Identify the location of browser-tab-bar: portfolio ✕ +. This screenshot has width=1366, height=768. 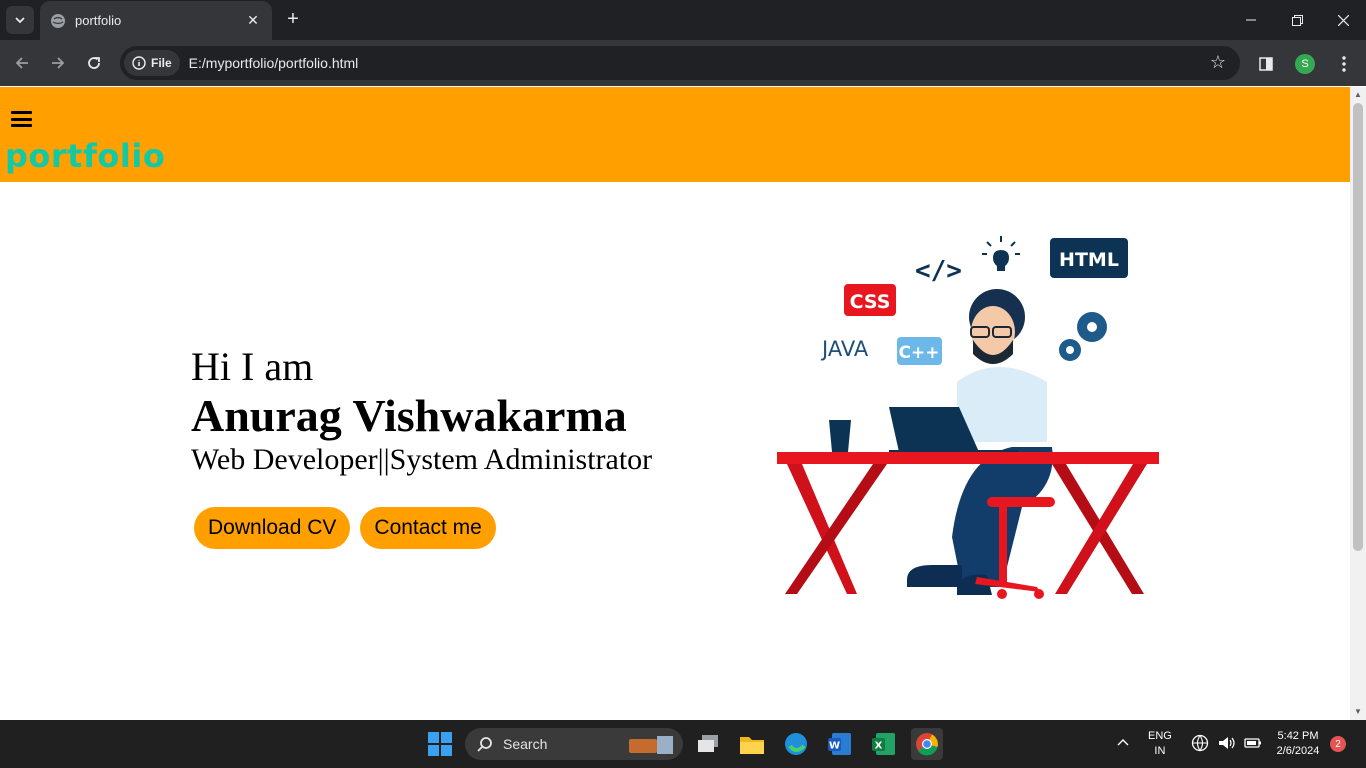
(683, 20).